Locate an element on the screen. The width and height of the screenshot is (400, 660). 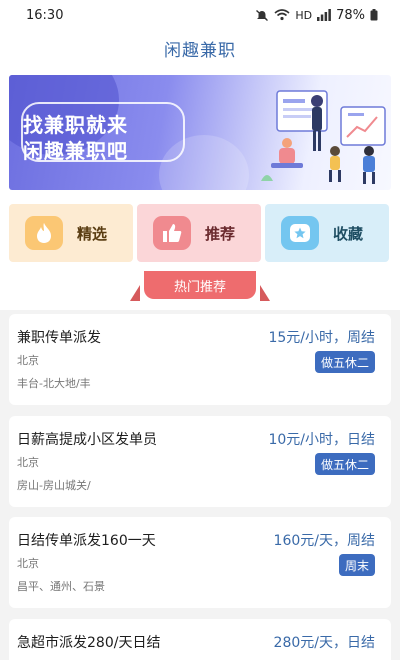
ribbon-wing-right is located at coordinates (265, 293).